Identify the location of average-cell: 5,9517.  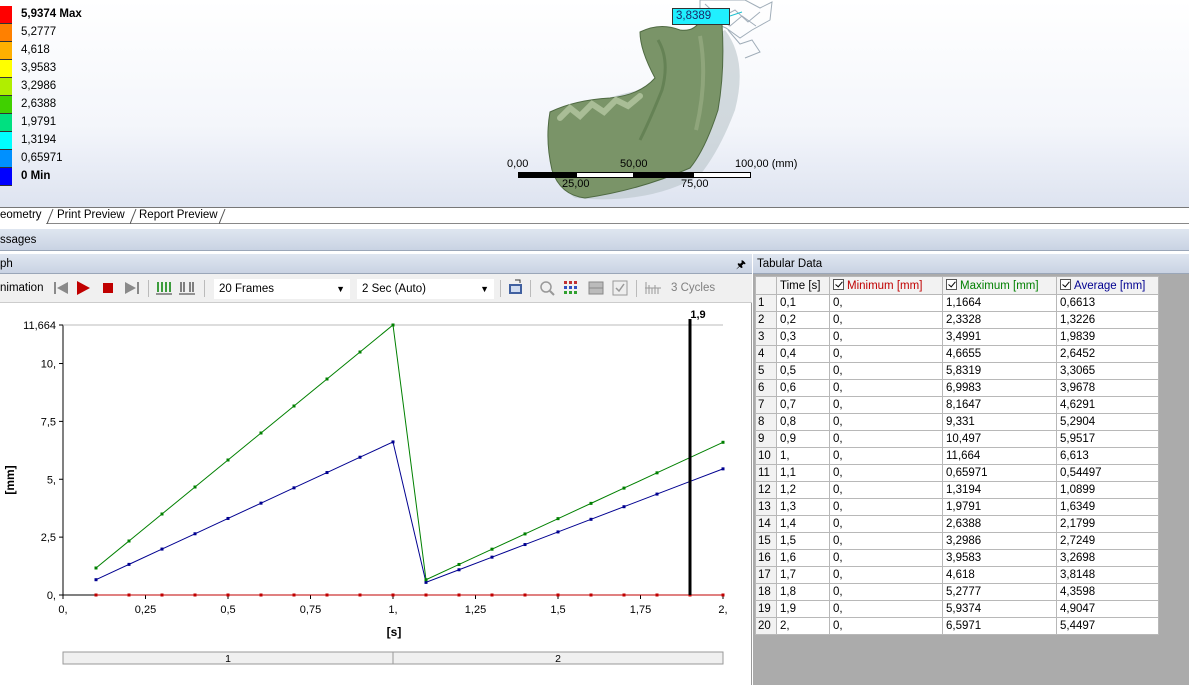
(1107, 439).